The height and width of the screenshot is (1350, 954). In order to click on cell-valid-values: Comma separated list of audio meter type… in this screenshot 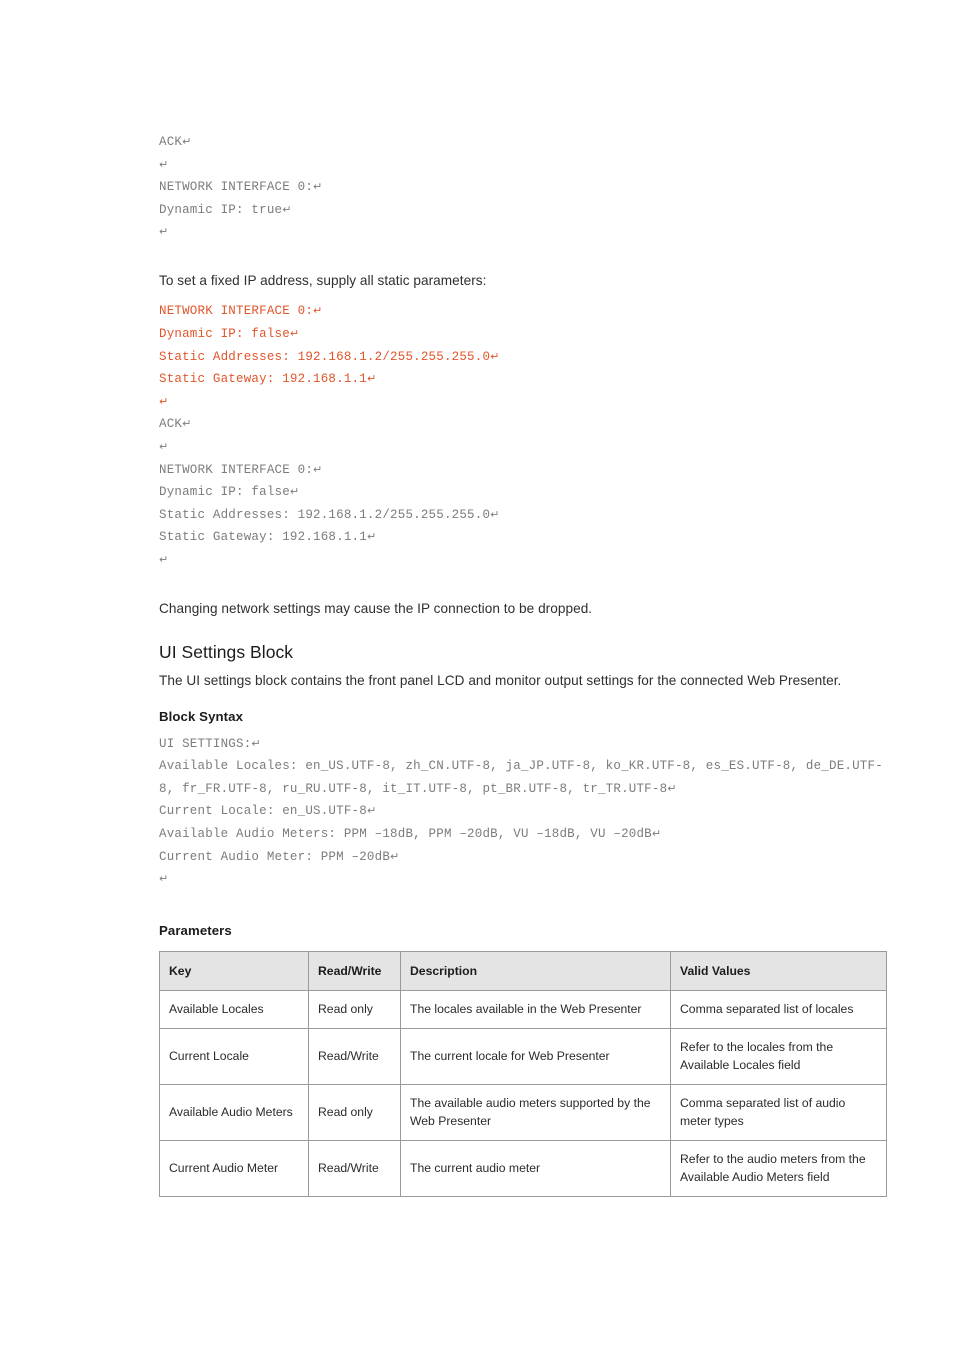, I will do `click(778, 1112)`.